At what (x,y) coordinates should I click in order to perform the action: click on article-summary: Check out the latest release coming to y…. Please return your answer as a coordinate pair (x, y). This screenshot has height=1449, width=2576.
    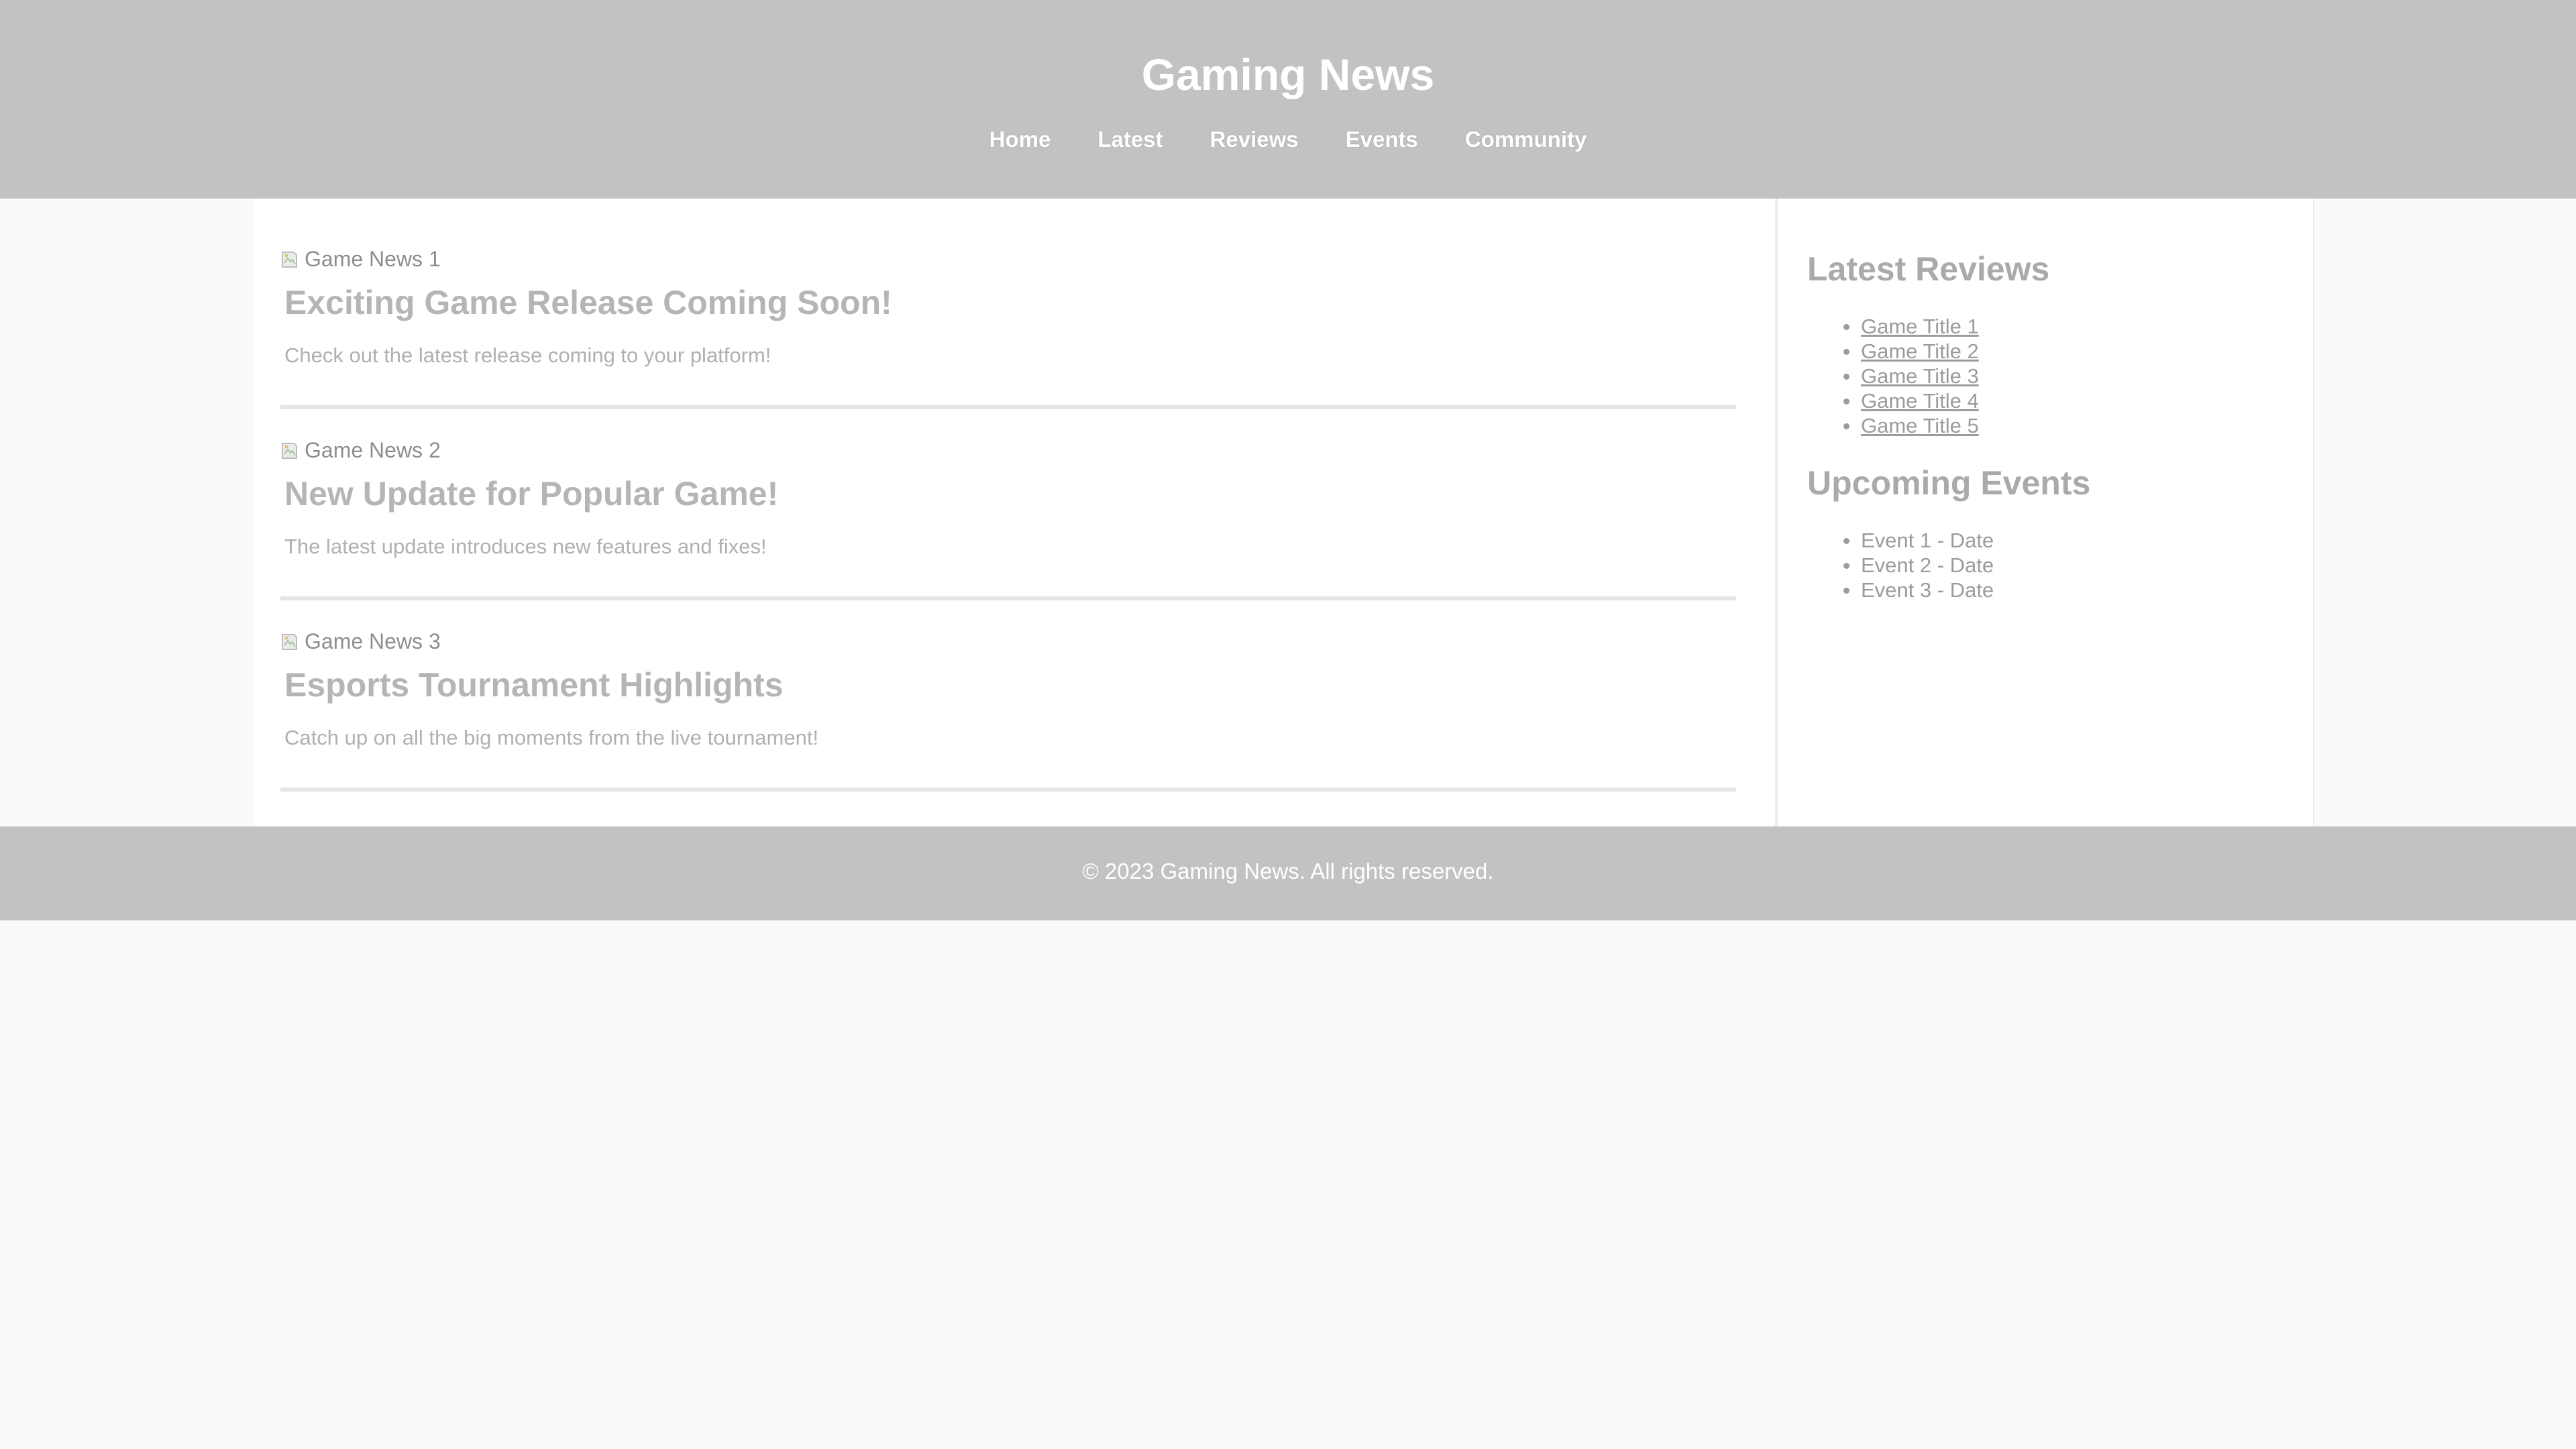
    Looking at the image, I should click on (527, 355).